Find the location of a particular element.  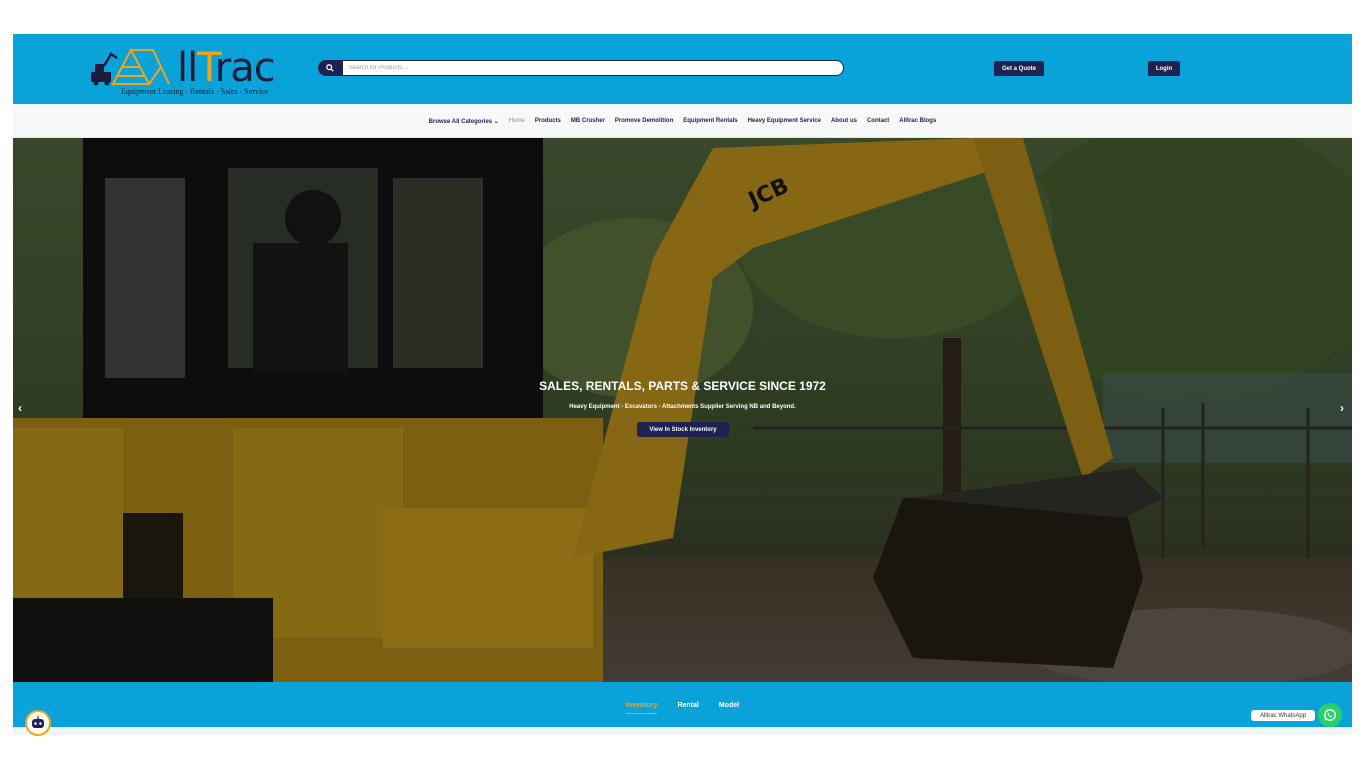

inventory-tab-bar: Inventory Rental Model is located at coordinates (682, 704).